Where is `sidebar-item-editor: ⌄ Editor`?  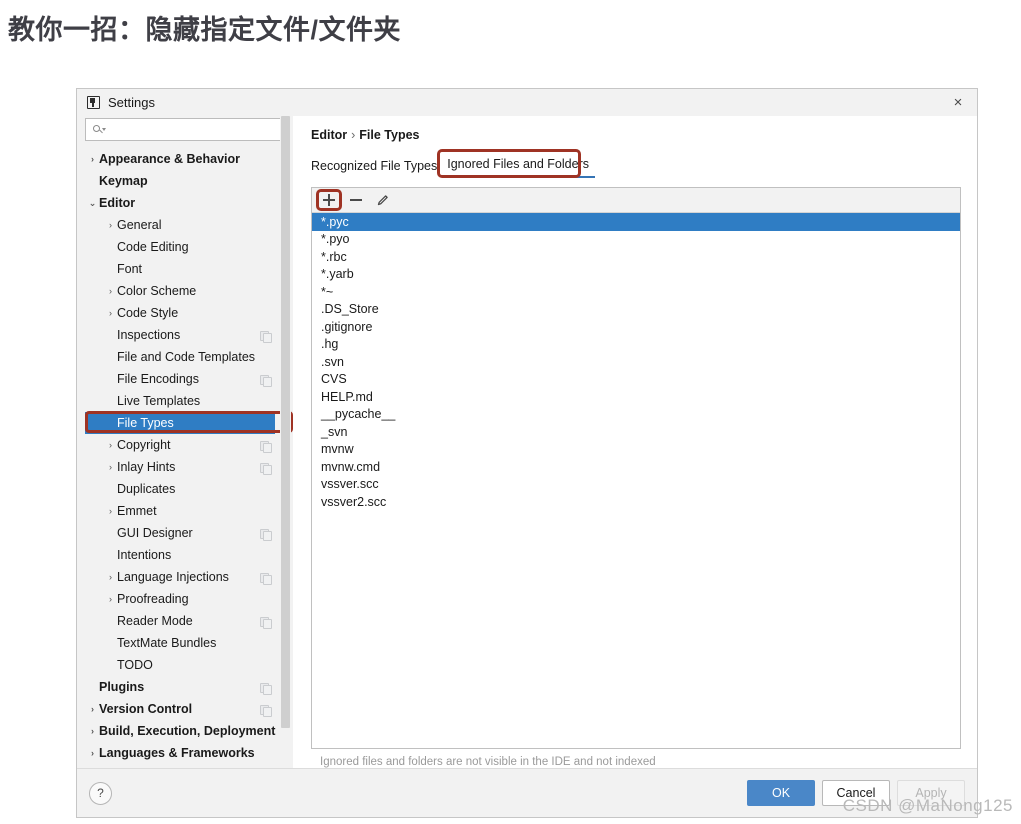
sidebar-item-editor: ⌄ Editor is located at coordinates (180, 203).